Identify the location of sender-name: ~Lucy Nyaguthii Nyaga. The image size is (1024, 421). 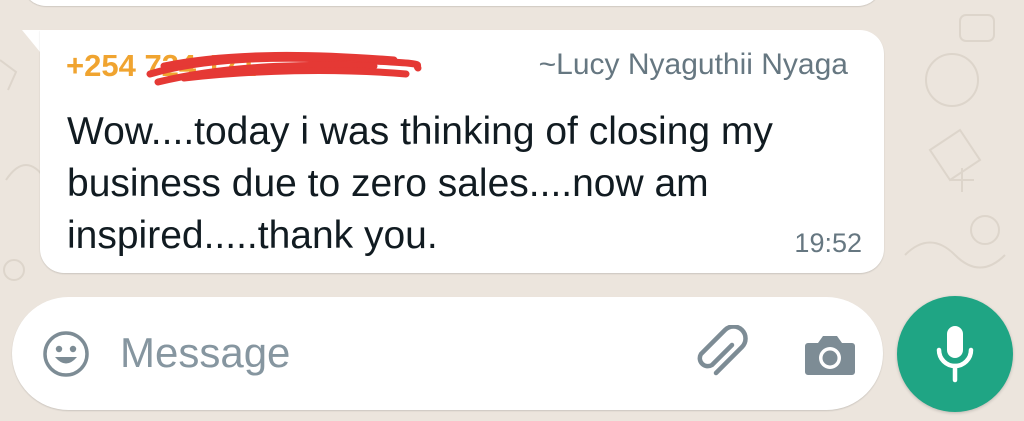
(693, 64).